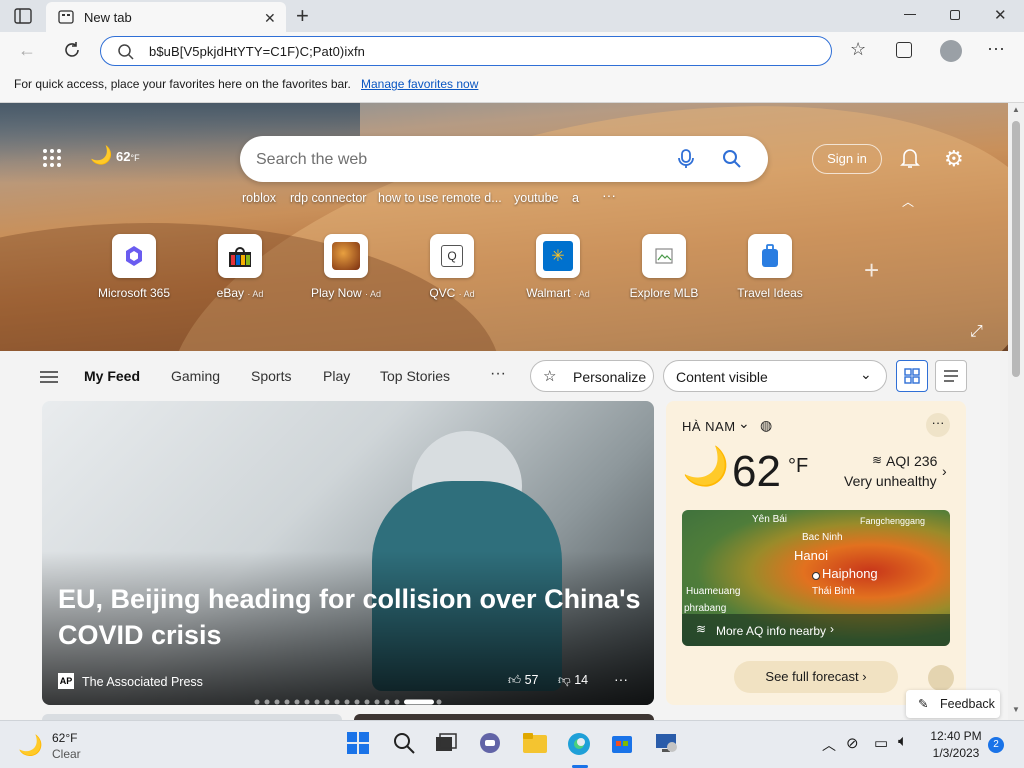 The width and height of the screenshot is (1024, 768). I want to click on sign-in-button: Sign in, so click(847, 159).